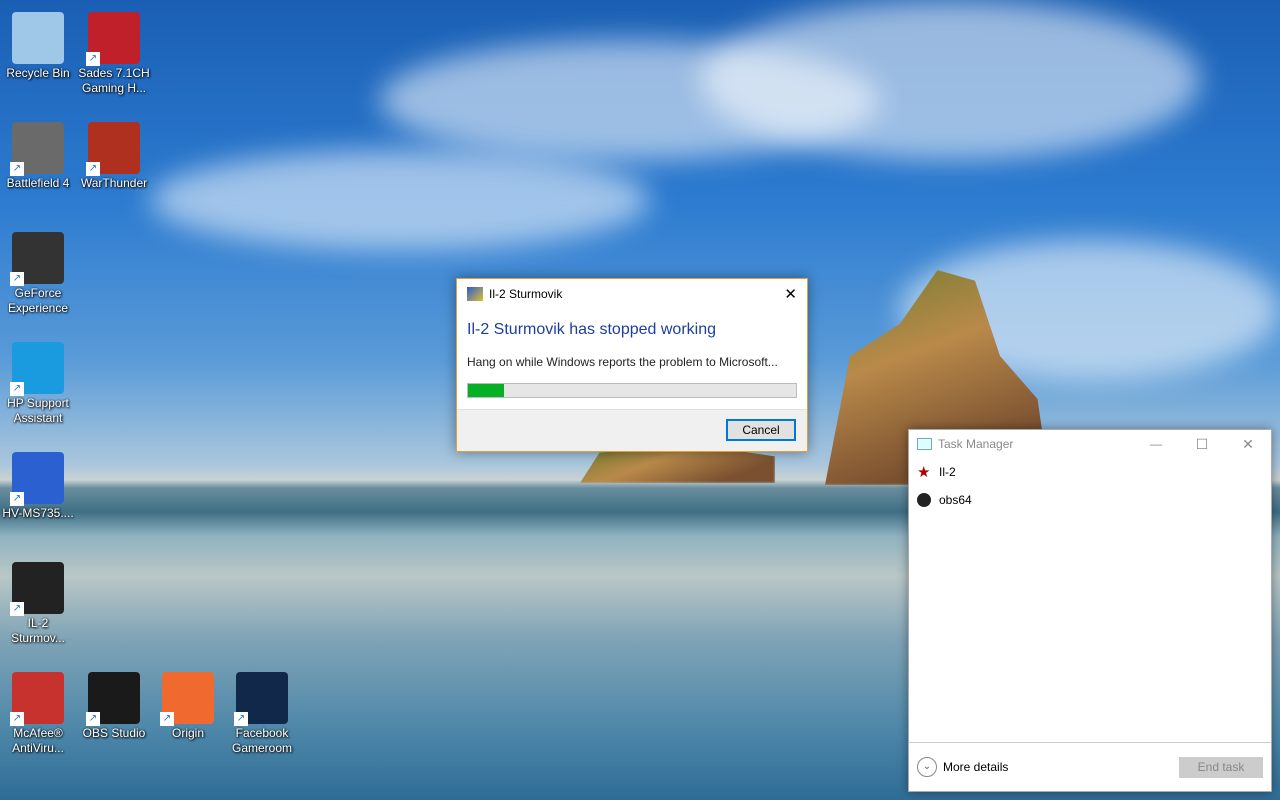 The height and width of the screenshot is (800, 1280). I want to click on obs-icon: ↗, so click(113, 699).